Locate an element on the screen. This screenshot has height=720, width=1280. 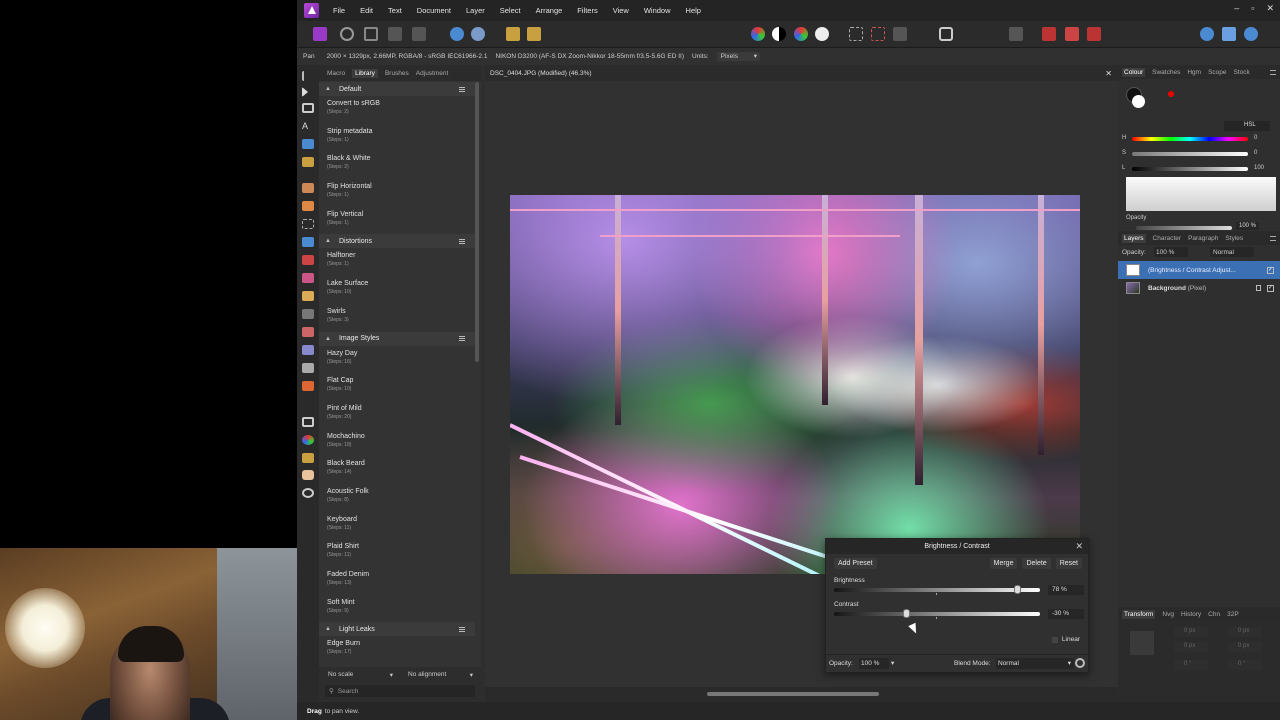
menu-window: Window is located at coordinates (657, 10).